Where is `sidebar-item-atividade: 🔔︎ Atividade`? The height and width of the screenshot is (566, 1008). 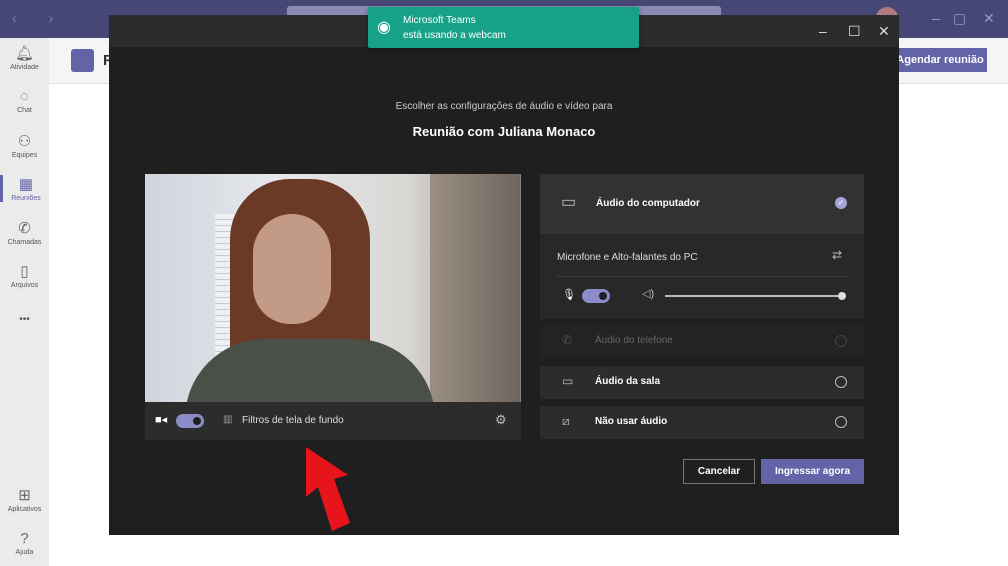
sidebar-item-atividade: 🔔︎ Atividade is located at coordinates (24, 57).